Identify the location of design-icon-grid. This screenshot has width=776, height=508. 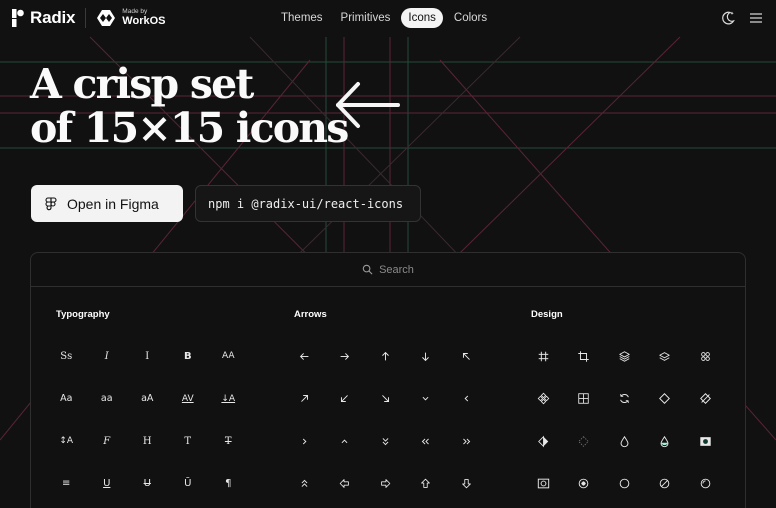
(624, 420).